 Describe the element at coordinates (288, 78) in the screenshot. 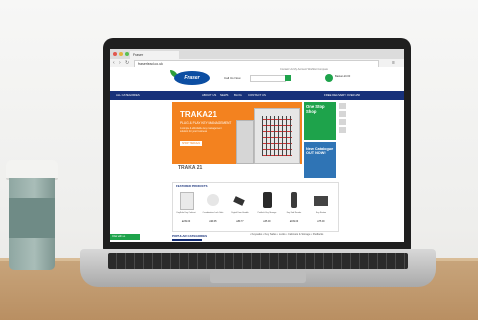

I see `search-button` at that location.